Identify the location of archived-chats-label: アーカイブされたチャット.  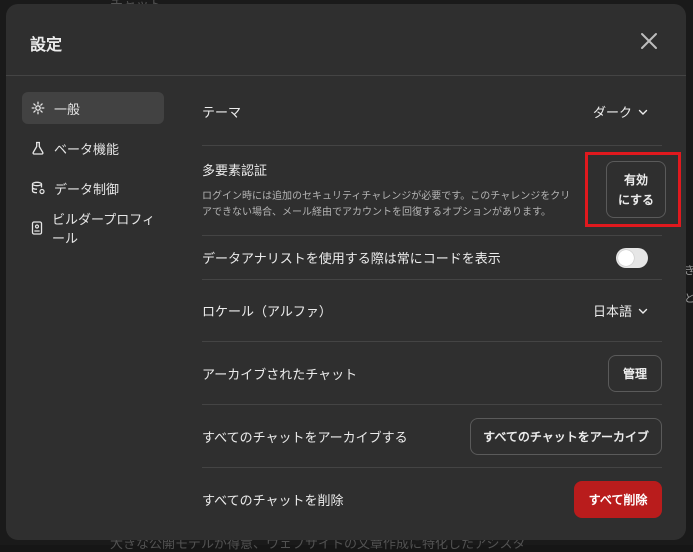
(280, 375).